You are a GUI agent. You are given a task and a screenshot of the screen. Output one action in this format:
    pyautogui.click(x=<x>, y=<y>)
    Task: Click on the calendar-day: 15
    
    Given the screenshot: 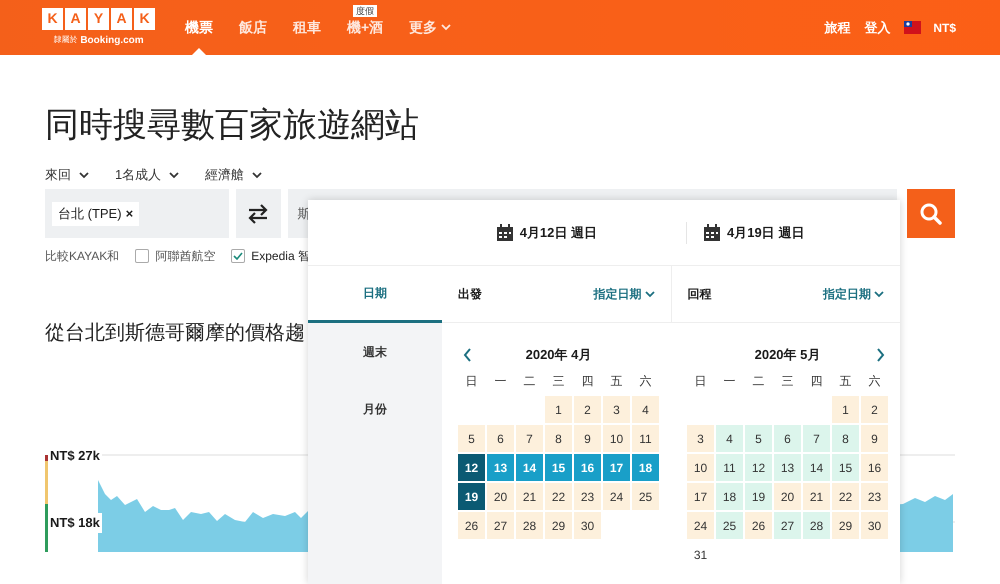 What is the action you would take?
    pyautogui.click(x=845, y=467)
    